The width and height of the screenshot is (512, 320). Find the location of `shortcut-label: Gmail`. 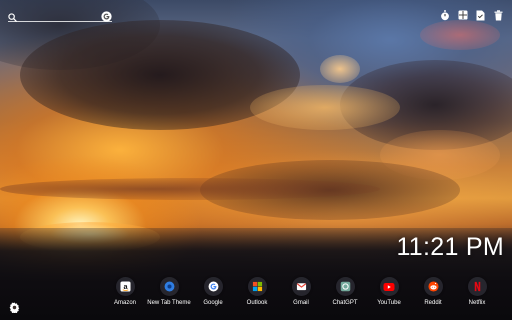

shortcut-label: Gmail is located at coordinates (301, 303).